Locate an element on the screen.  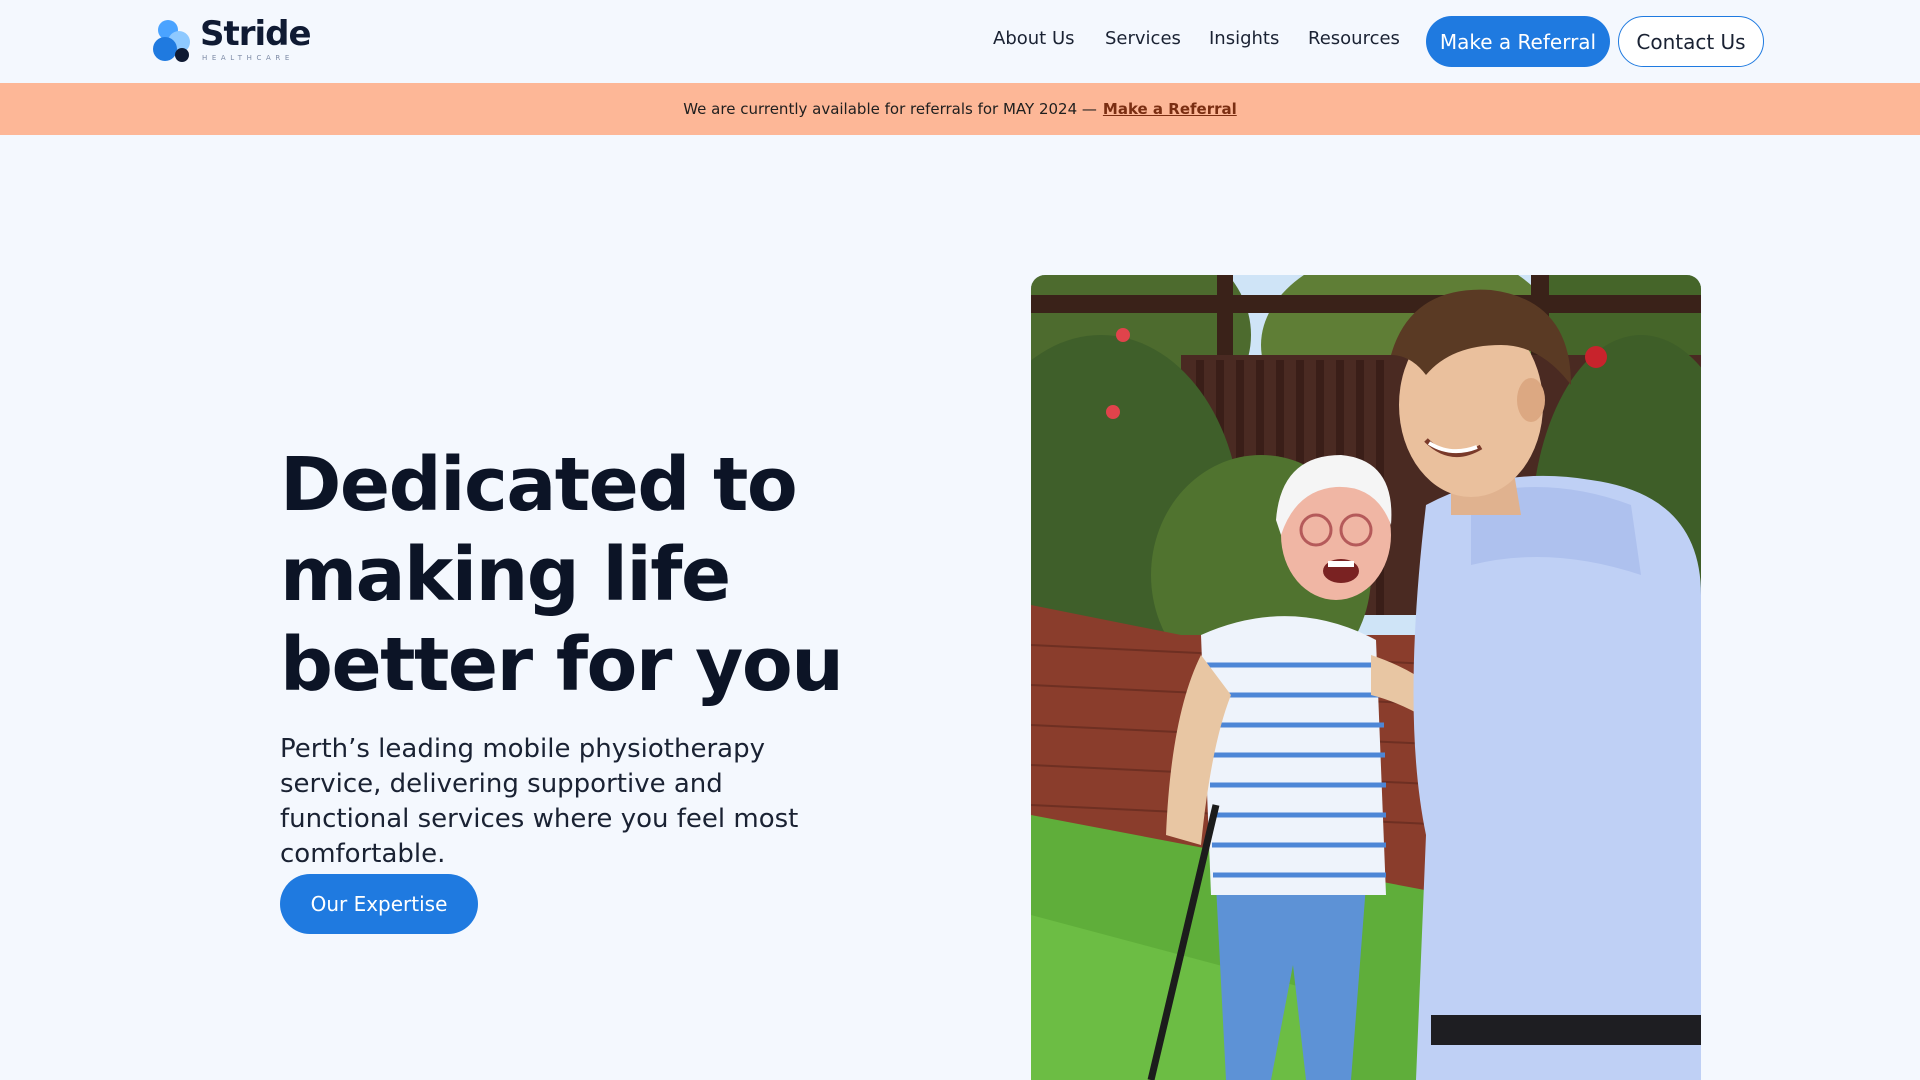
announcement-referral-link: Make a Referral is located at coordinates (1170, 109).